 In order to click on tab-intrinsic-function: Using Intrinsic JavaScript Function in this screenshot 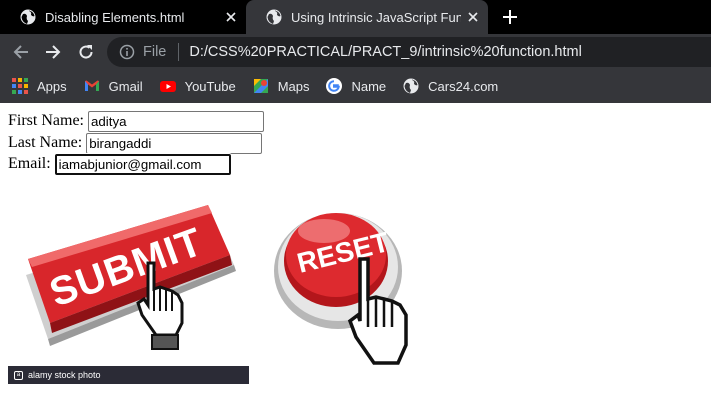, I will do `click(367, 17)`.